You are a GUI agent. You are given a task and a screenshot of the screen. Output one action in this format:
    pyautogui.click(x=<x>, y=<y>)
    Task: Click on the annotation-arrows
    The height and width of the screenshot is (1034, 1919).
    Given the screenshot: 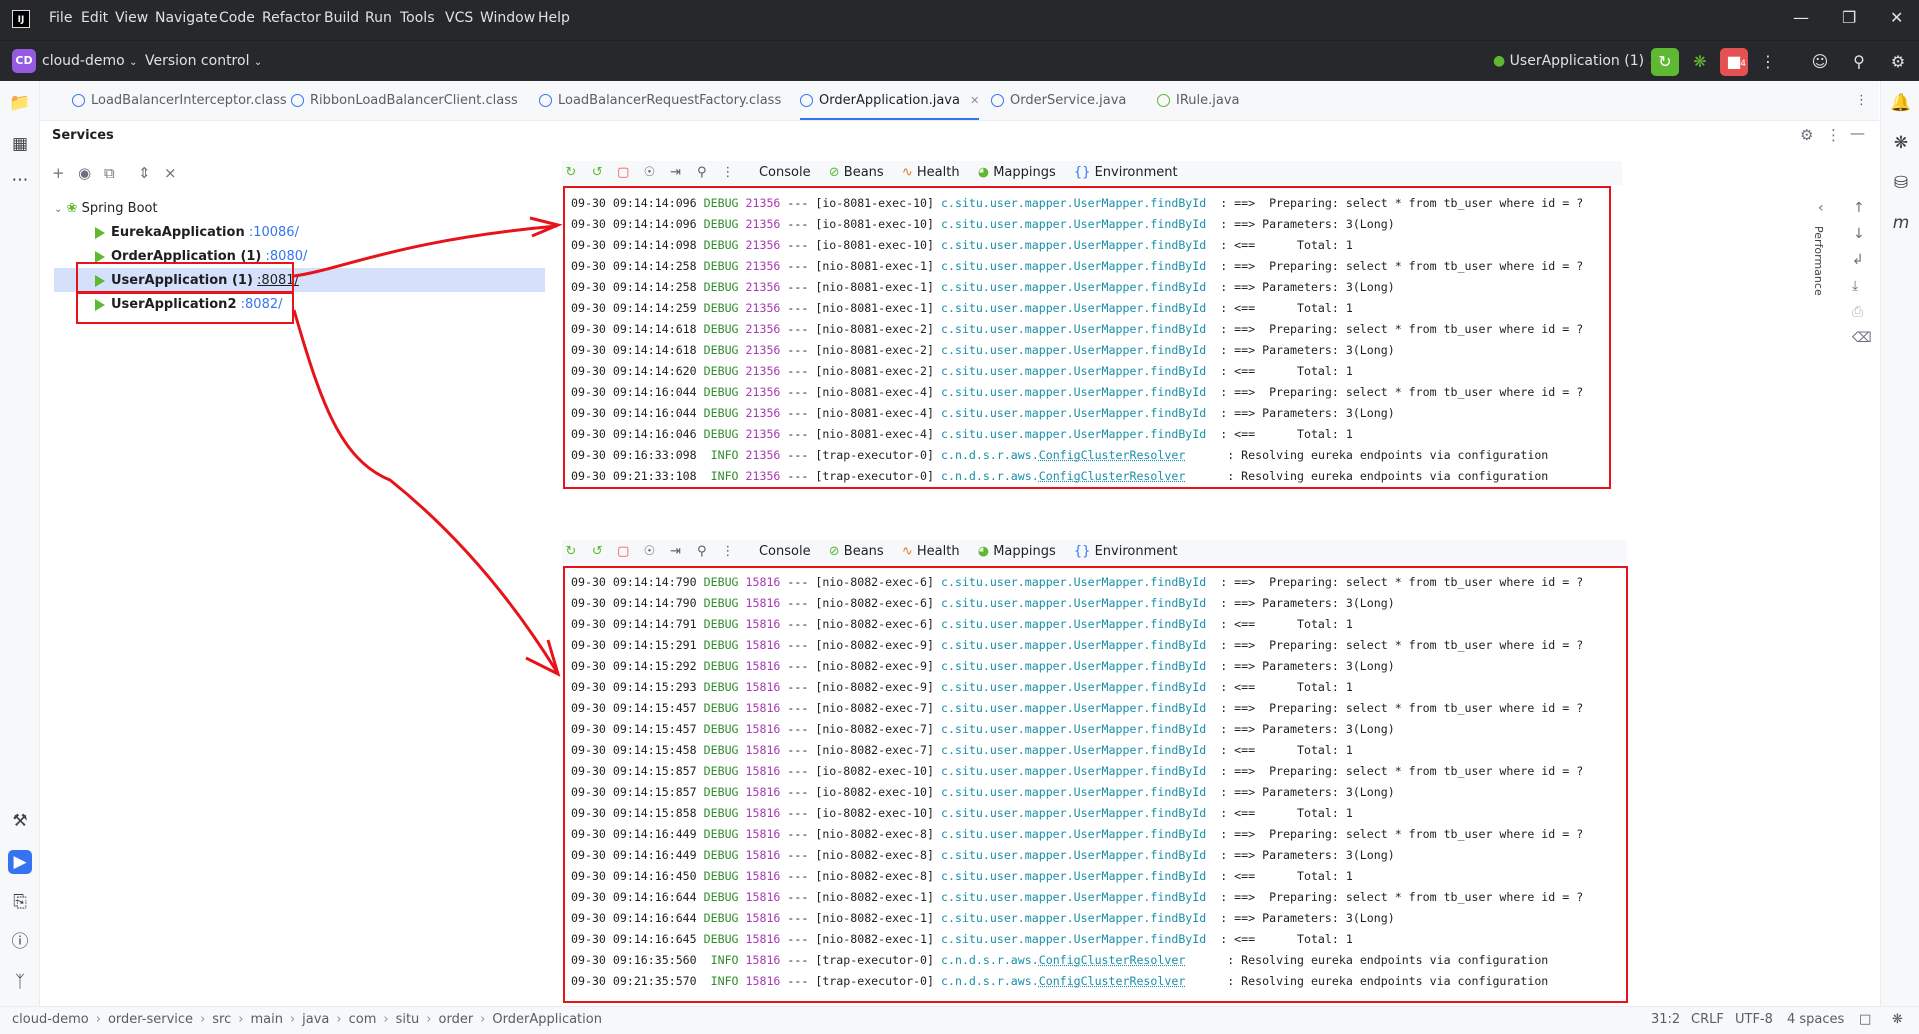 What is the action you would take?
    pyautogui.click(x=427, y=446)
    